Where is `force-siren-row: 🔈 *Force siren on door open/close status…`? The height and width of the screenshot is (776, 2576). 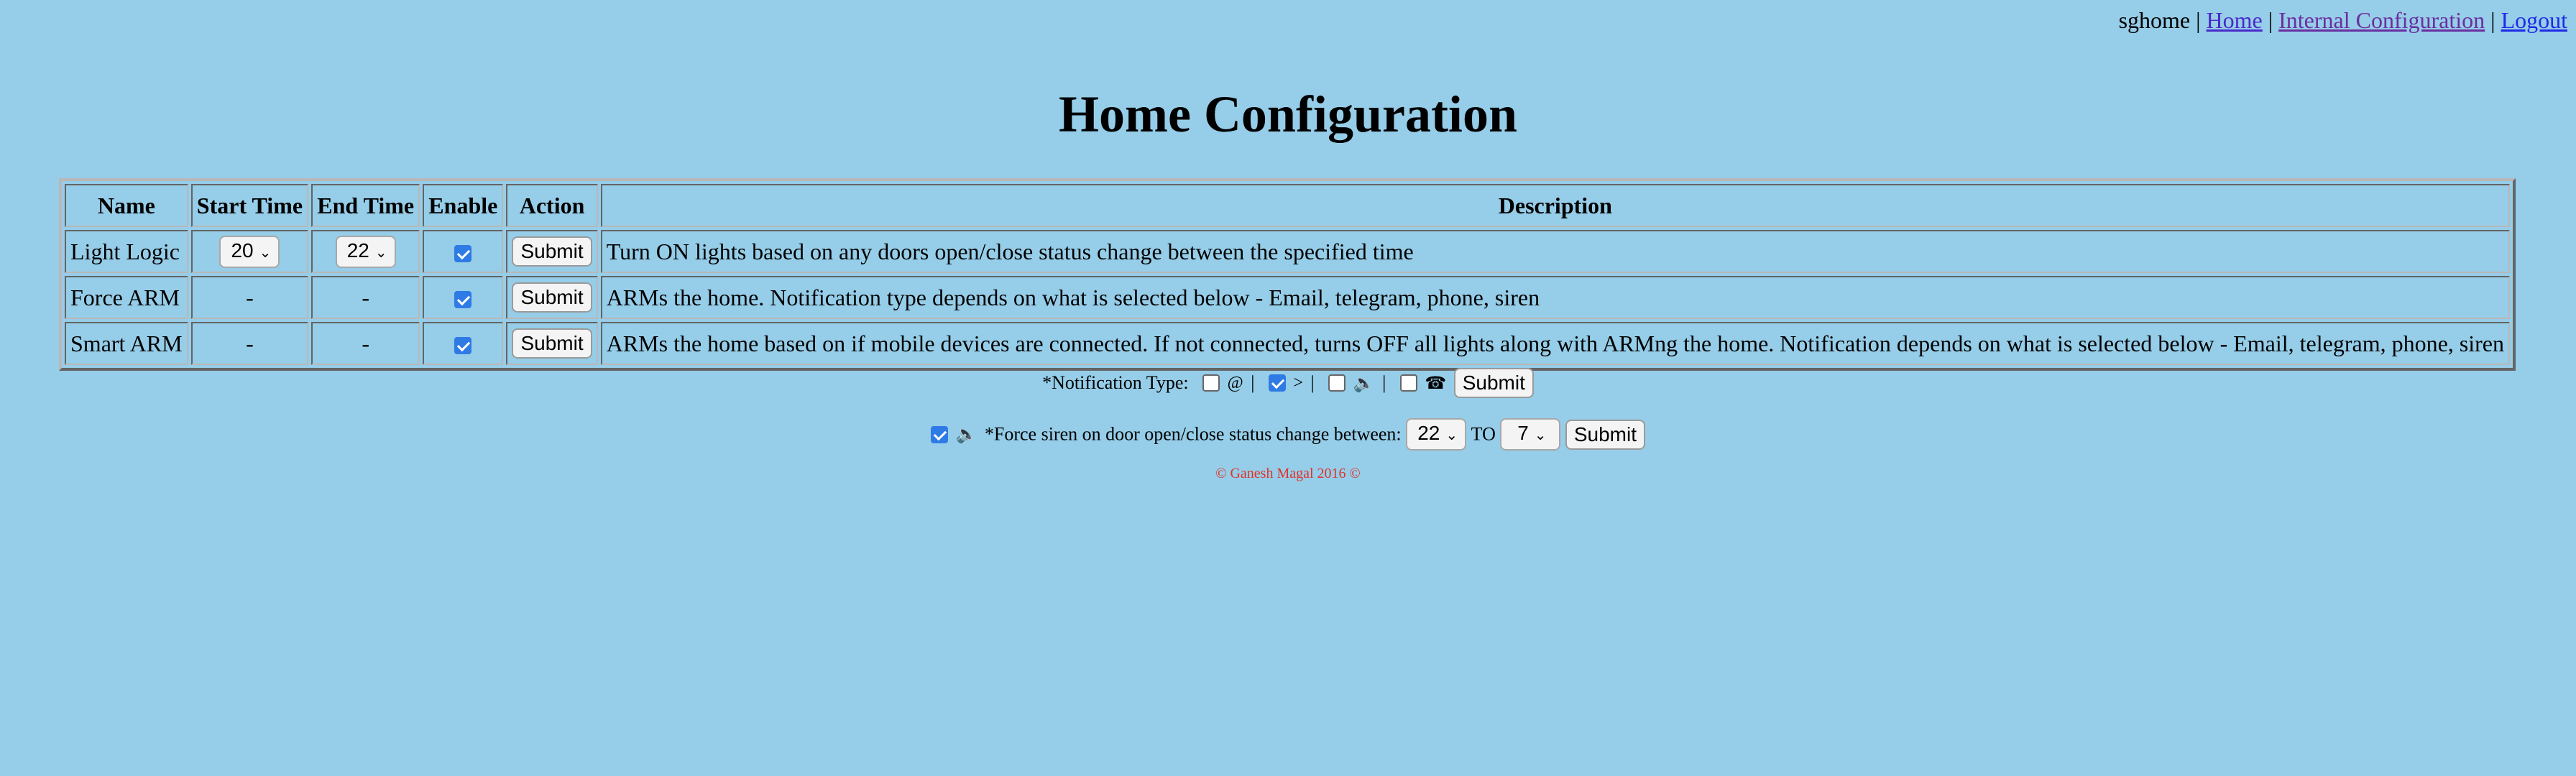 force-siren-row: 🔈 *Force siren on door open/close status… is located at coordinates (1288, 434).